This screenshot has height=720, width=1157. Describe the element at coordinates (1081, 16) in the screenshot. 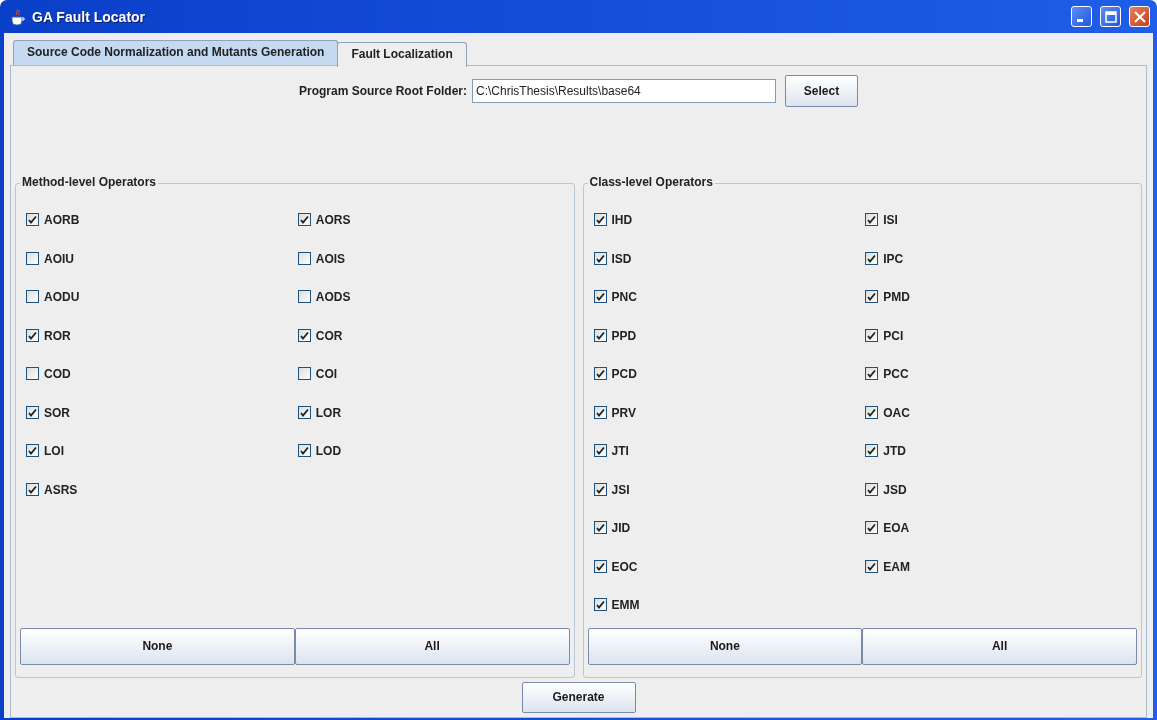

I see `minimize-button` at that location.